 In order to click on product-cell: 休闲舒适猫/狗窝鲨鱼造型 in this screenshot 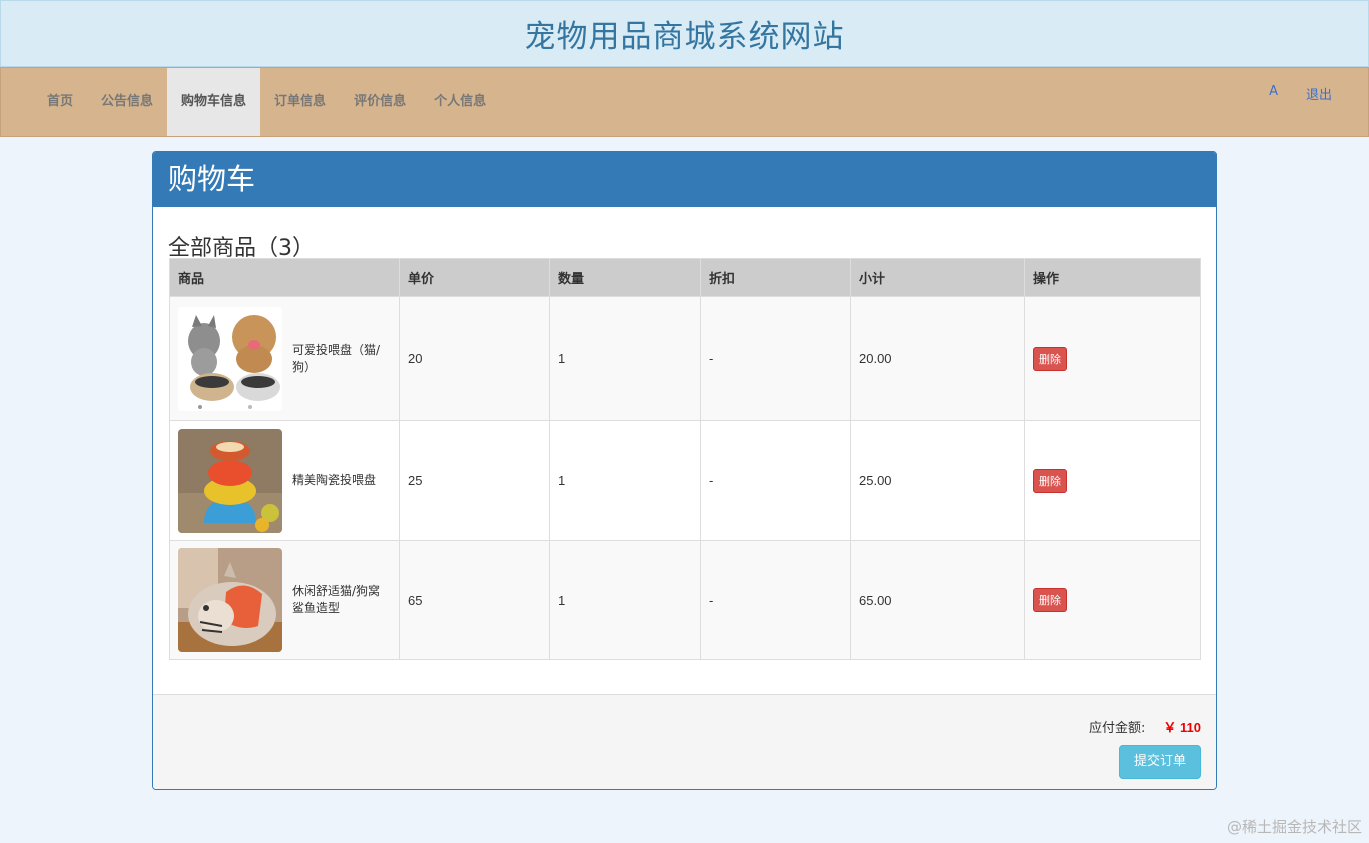, I will do `click(284, 600)`.